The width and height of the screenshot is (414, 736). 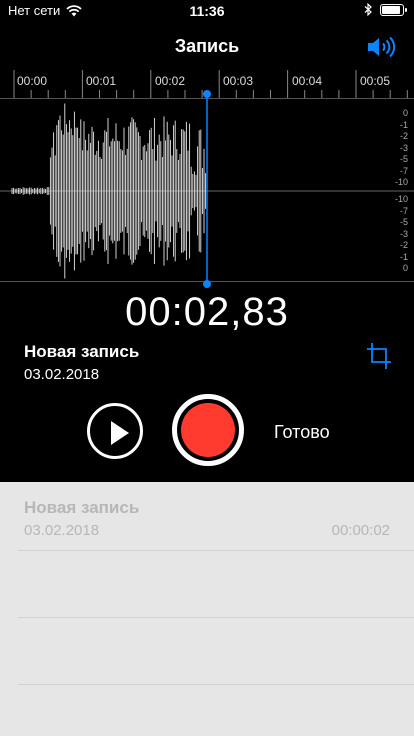 What do you see at coordinates (81, 352) in the screenshot?
I see `recording-name: Новая запись` at bounding box center [81, 352].